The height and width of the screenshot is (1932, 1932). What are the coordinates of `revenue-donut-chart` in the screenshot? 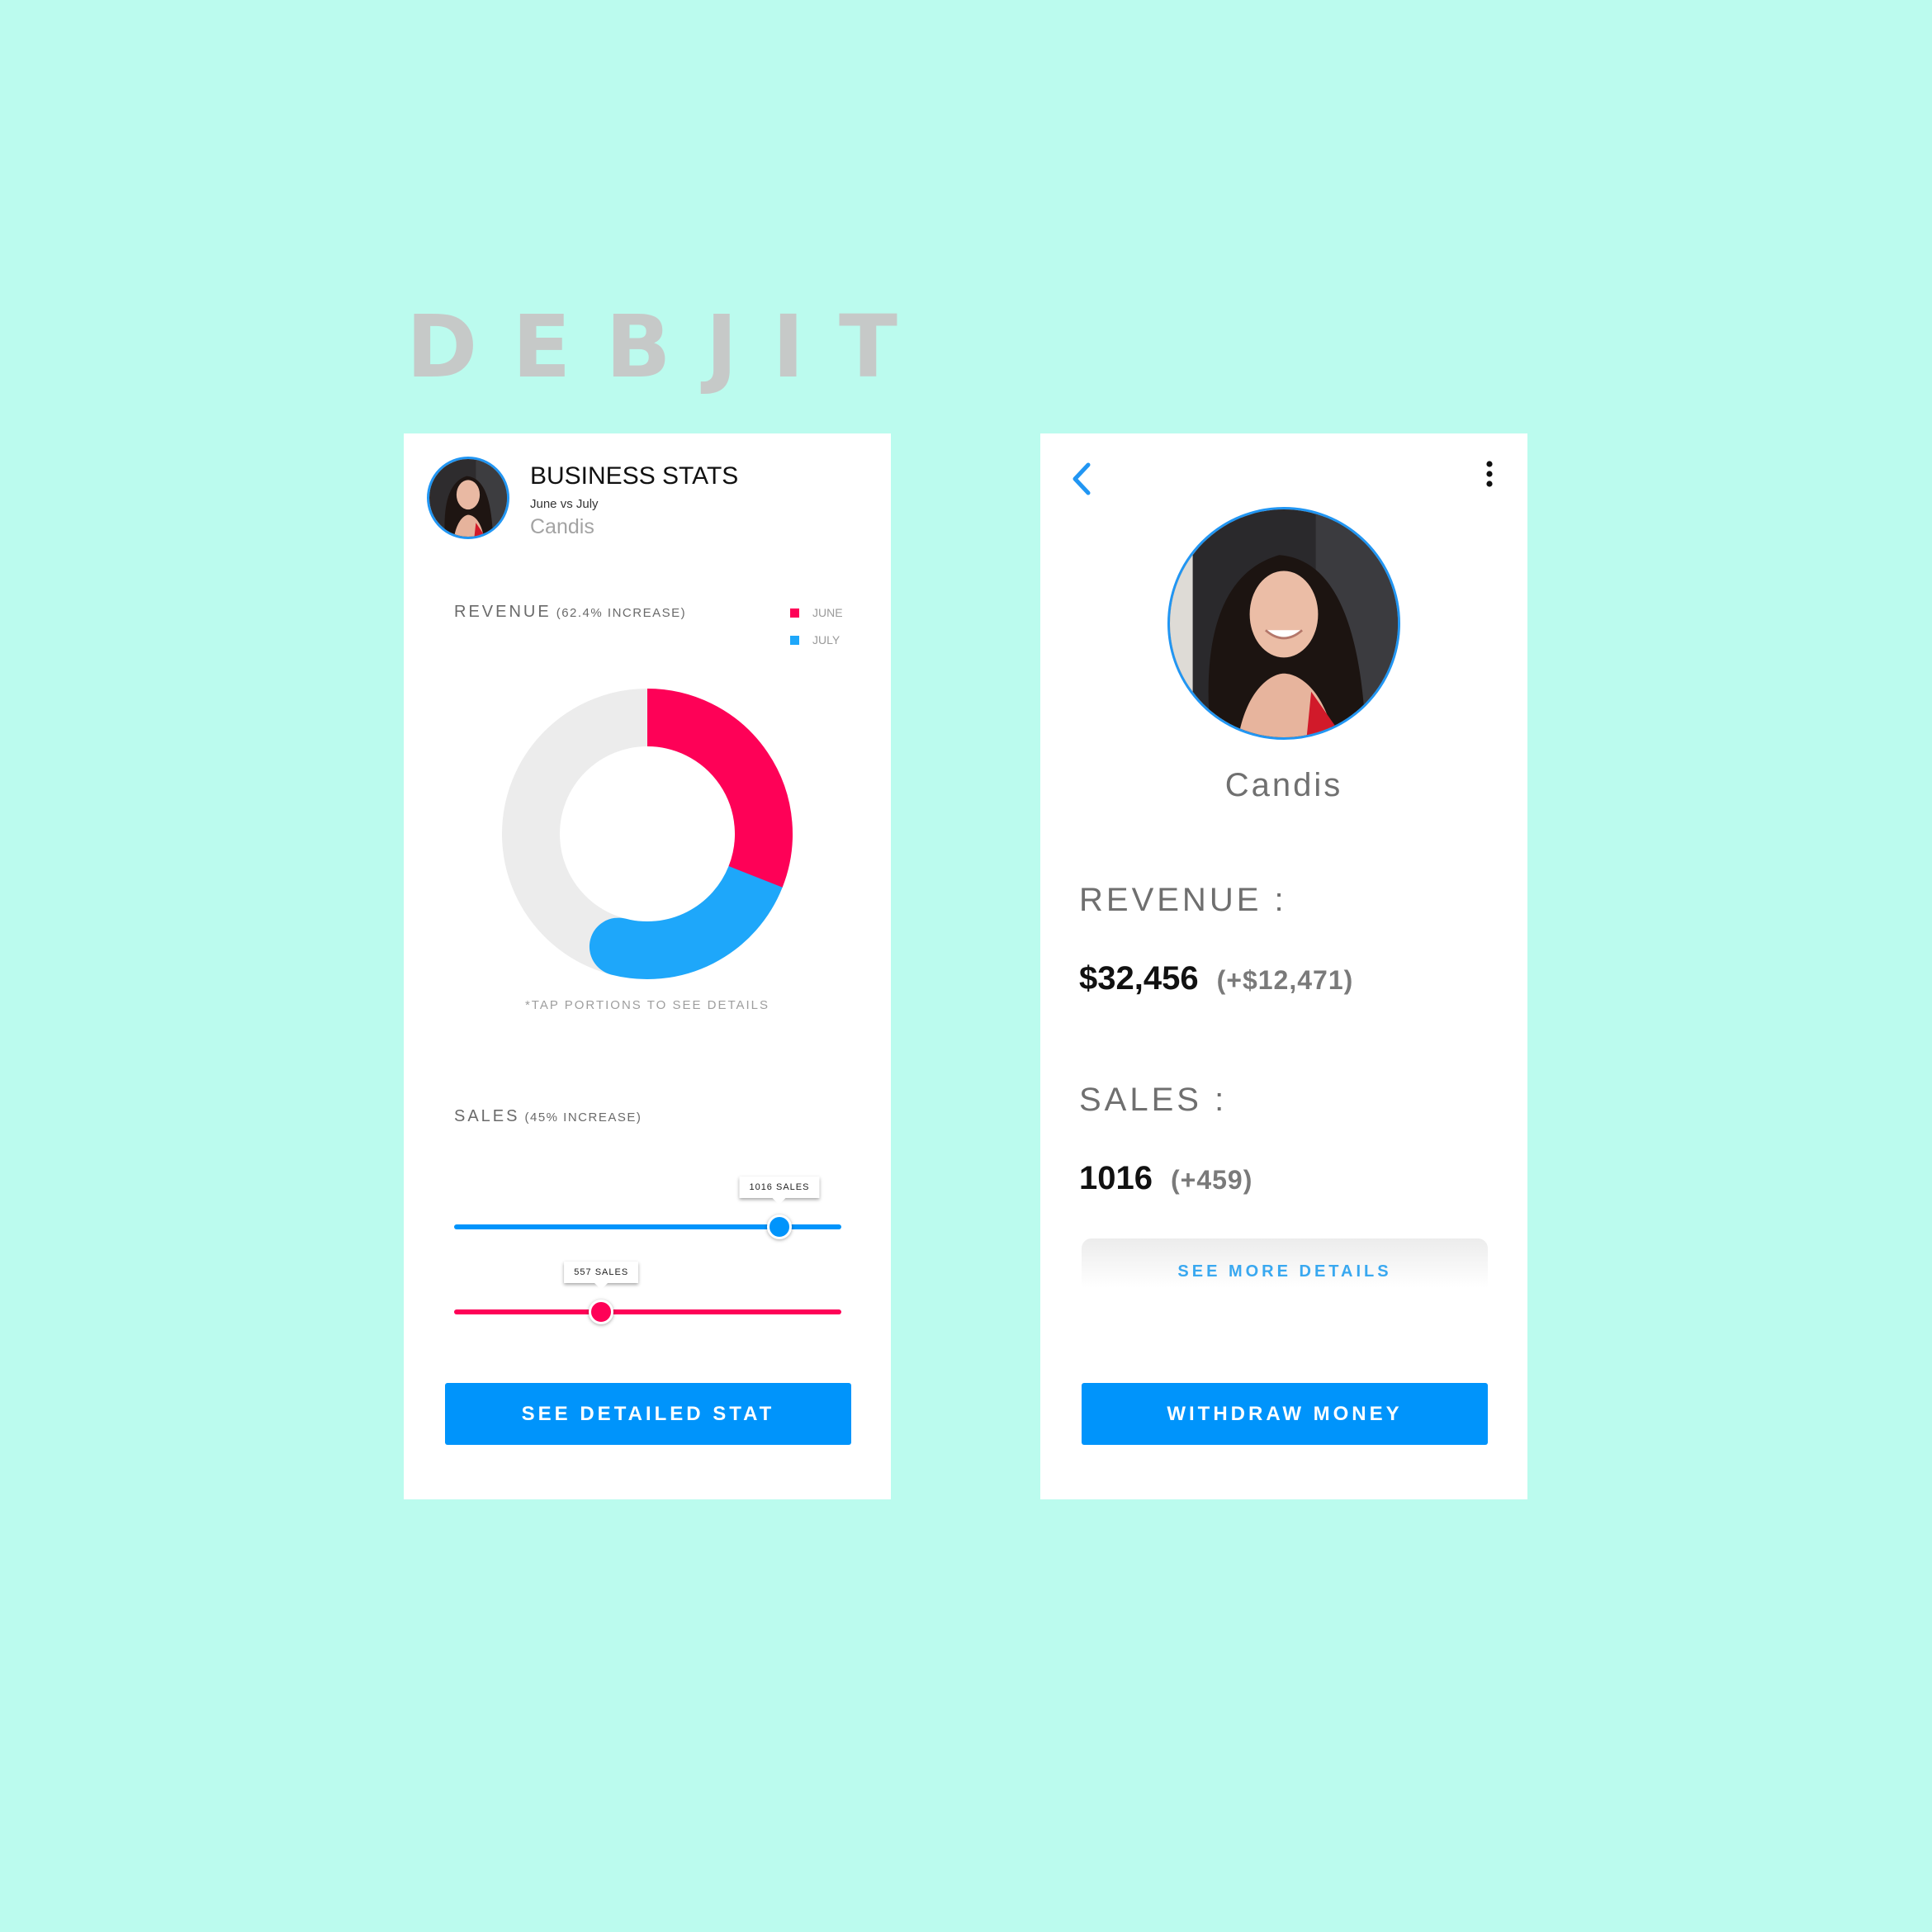 It's located at (647, 834).